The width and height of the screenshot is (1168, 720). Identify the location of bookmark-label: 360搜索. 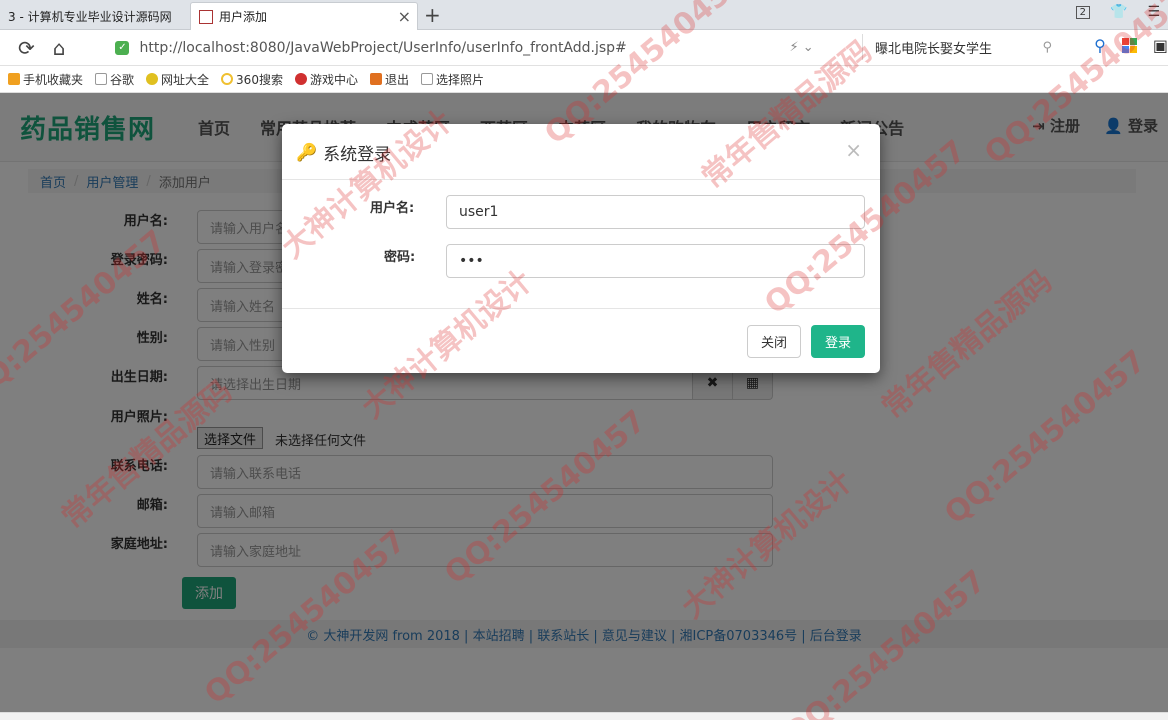
(259, 79).